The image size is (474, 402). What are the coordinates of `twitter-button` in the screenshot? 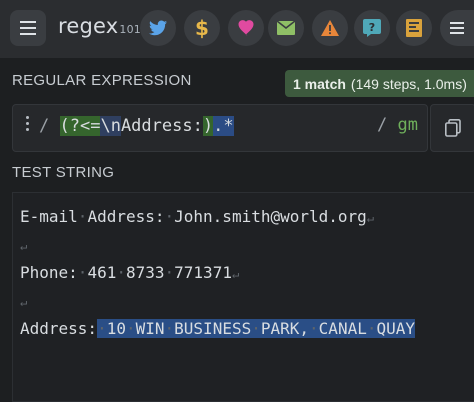 It's located at (158, 28).